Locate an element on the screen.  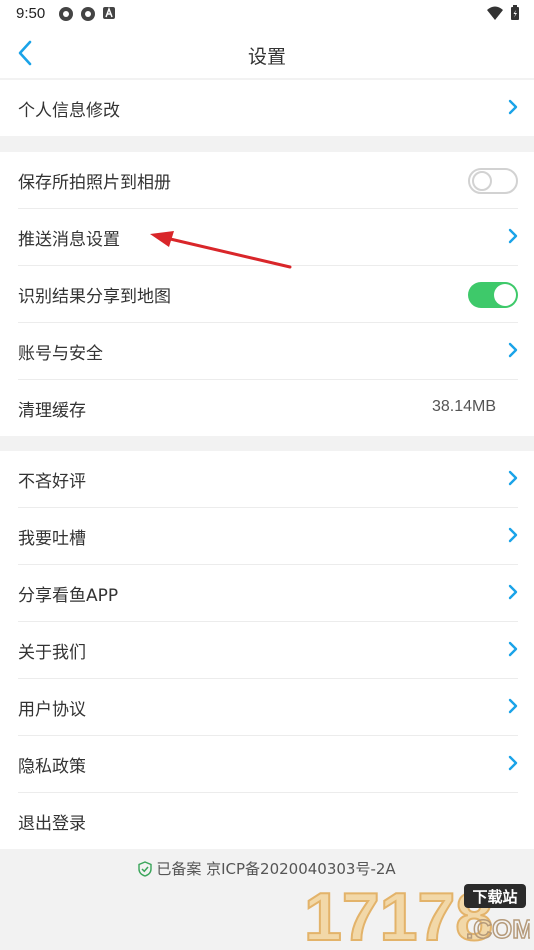
footer-inner: 已备案 京ICP备2020040303号-2A is located at coordinates (267, 868).